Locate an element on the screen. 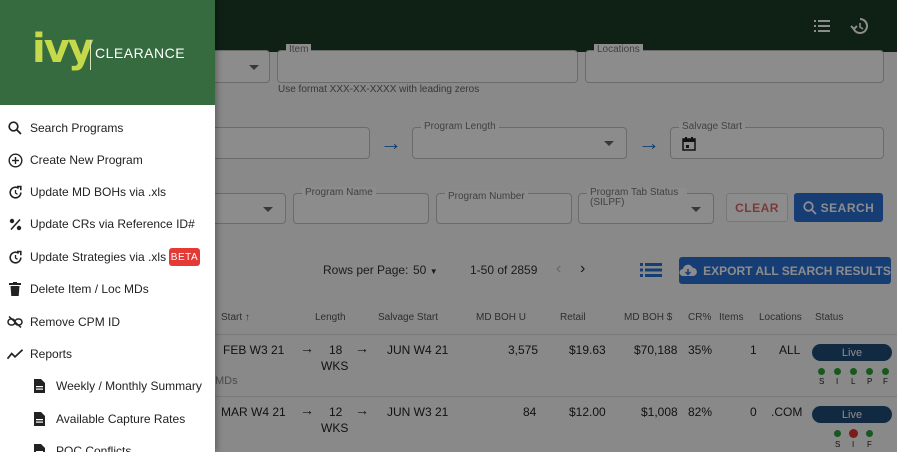 Image resolution: width=897 pixels, height=452 pixels. nav-search-programs: Search Programs is located at coordinates (107, 128).